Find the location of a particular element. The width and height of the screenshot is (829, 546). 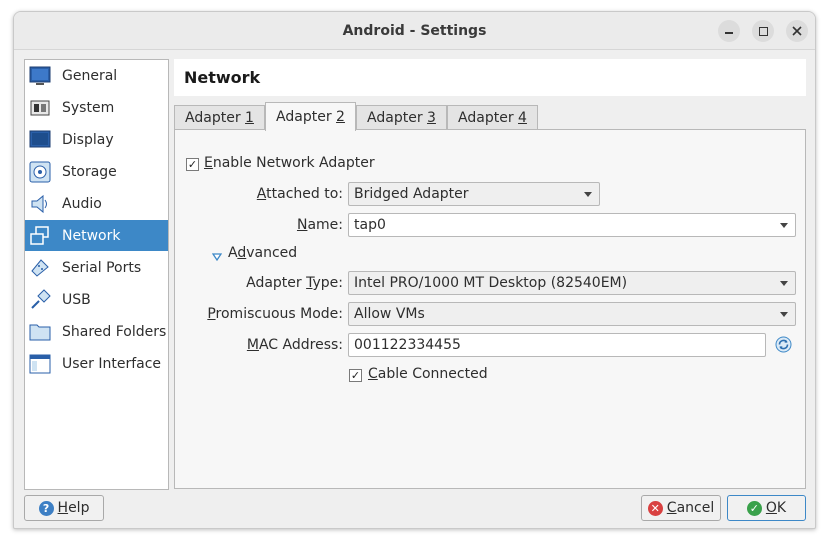

usb-icon is located at coordinates (40, 299).